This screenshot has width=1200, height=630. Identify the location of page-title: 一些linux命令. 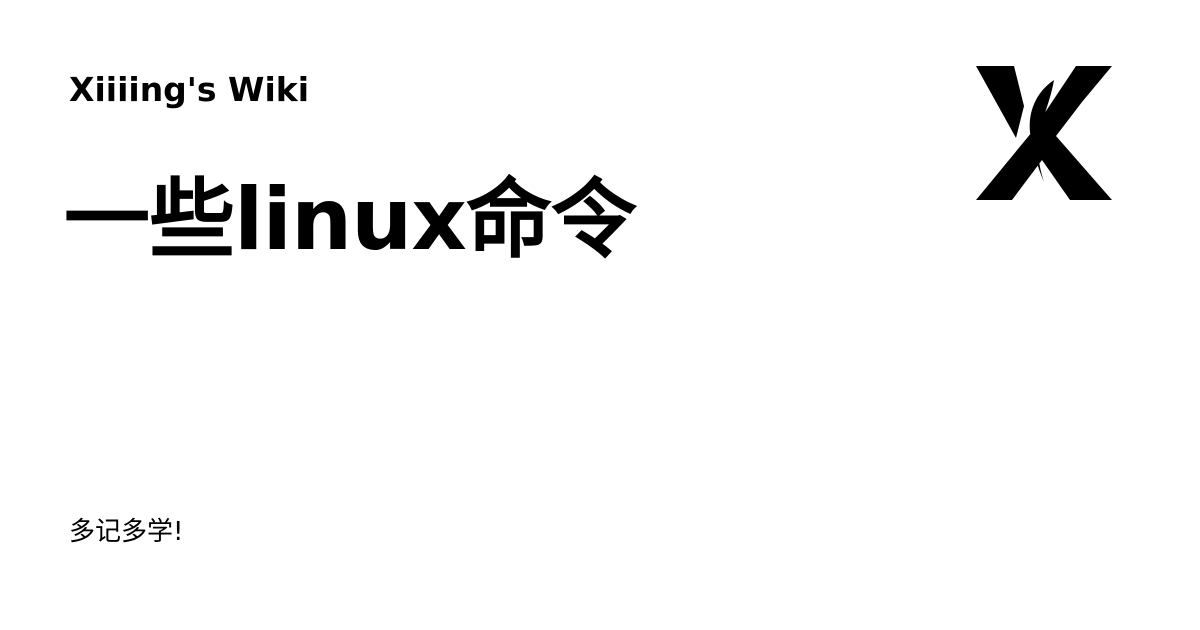
(350, 220).